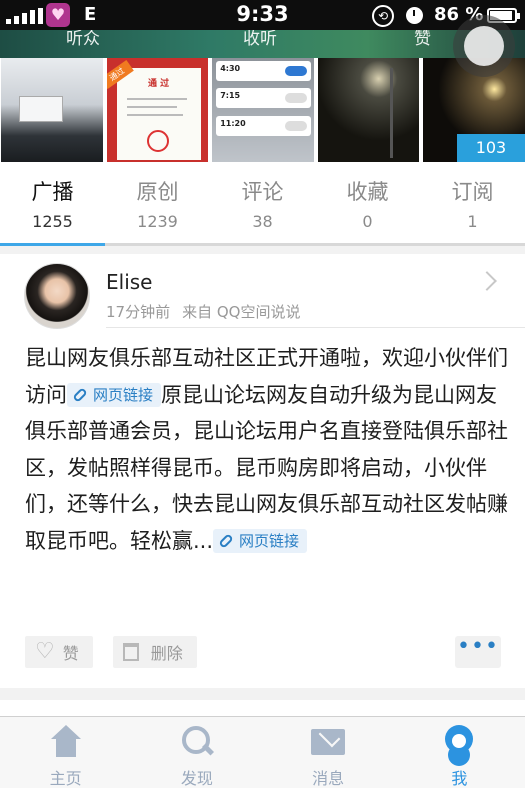 This screenshot has height=788, width=525. I want to click on heart-icon: ♡, so click(45, 651).